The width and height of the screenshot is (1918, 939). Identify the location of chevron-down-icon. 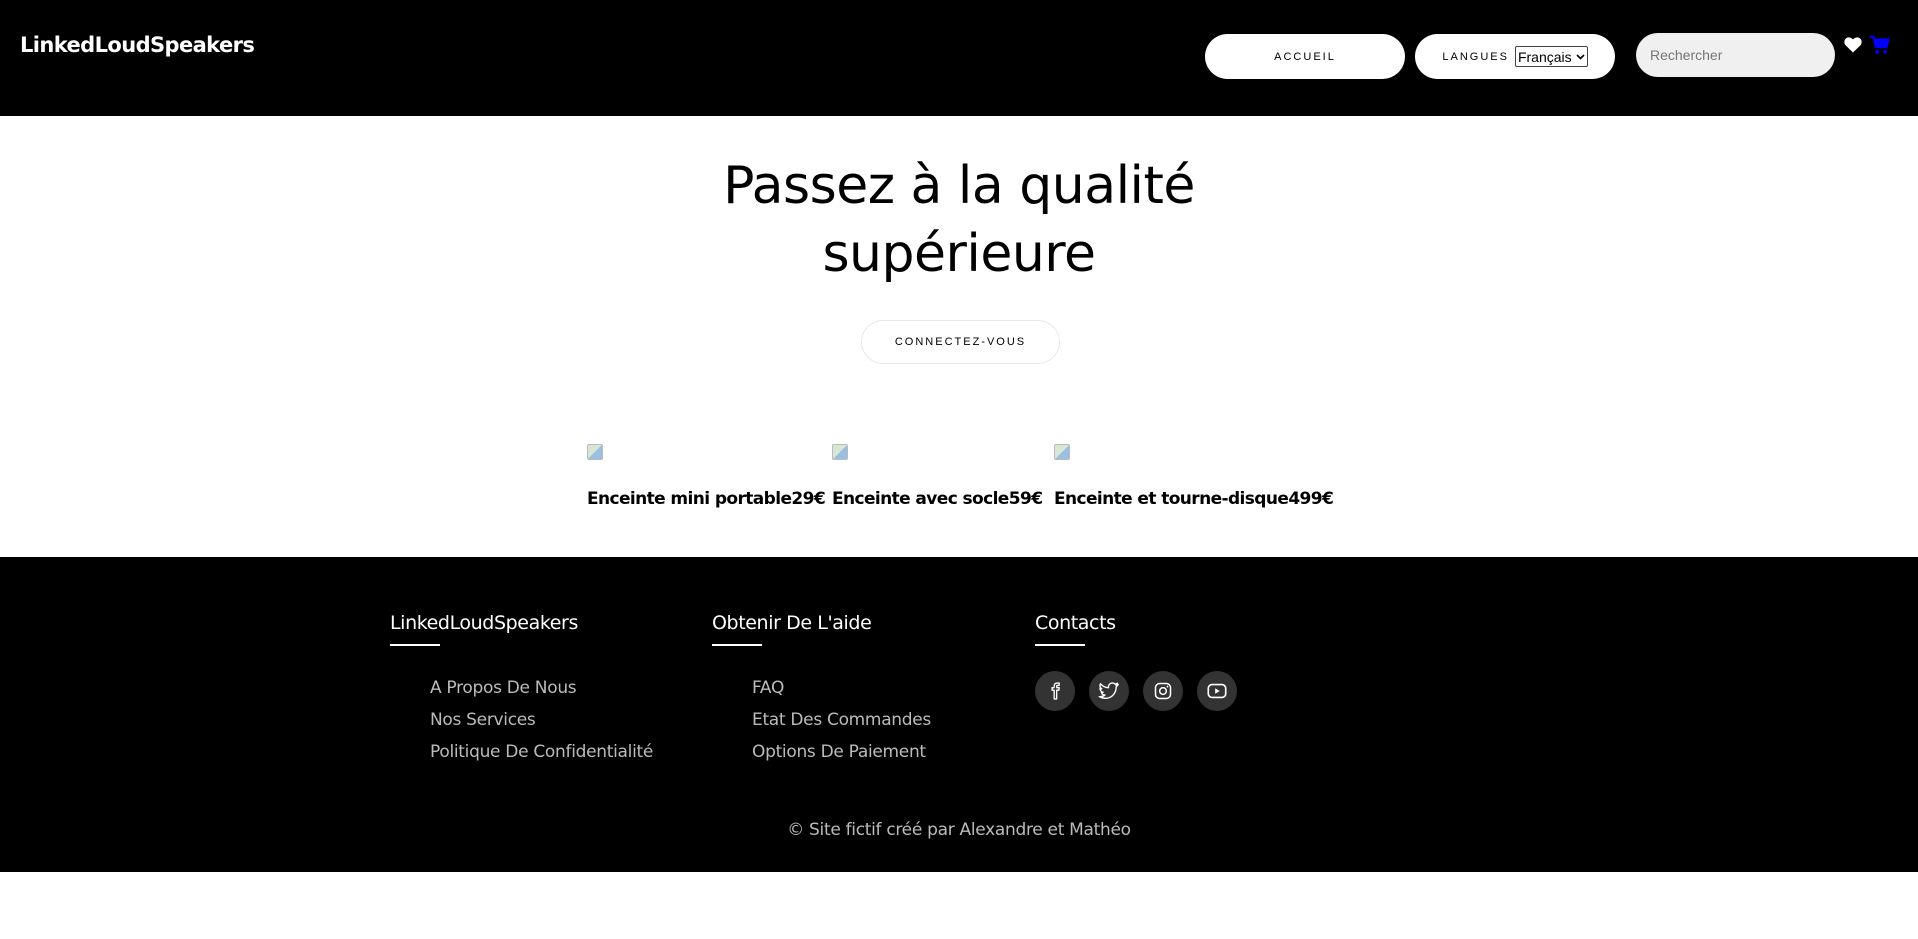
(1580, 56).